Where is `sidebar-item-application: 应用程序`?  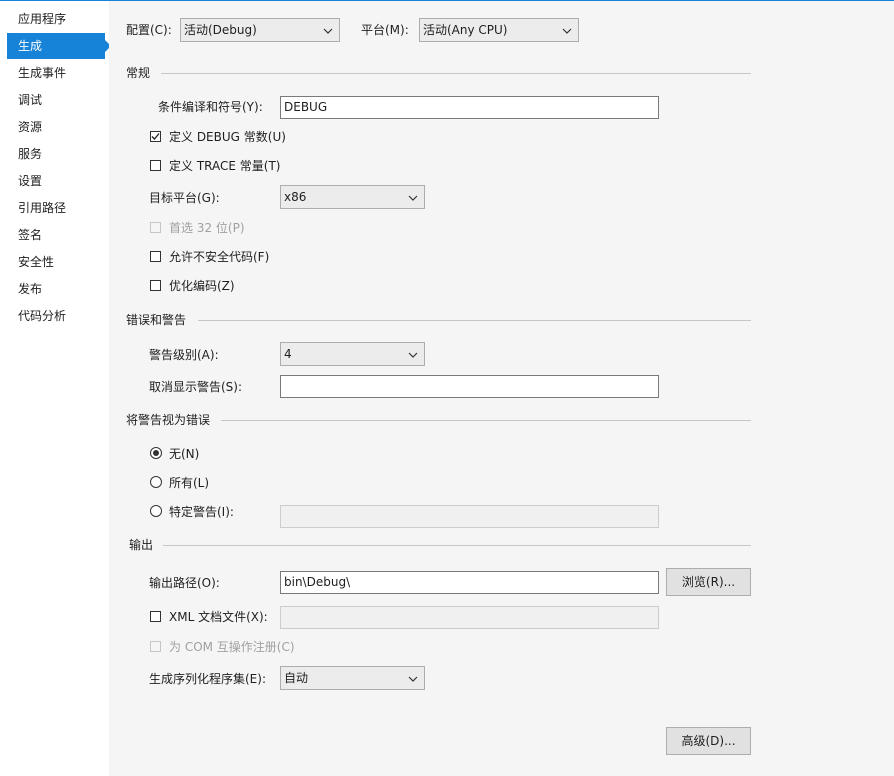 sidebar-item-application: 应用程序 is located at coordinates (56, 19).